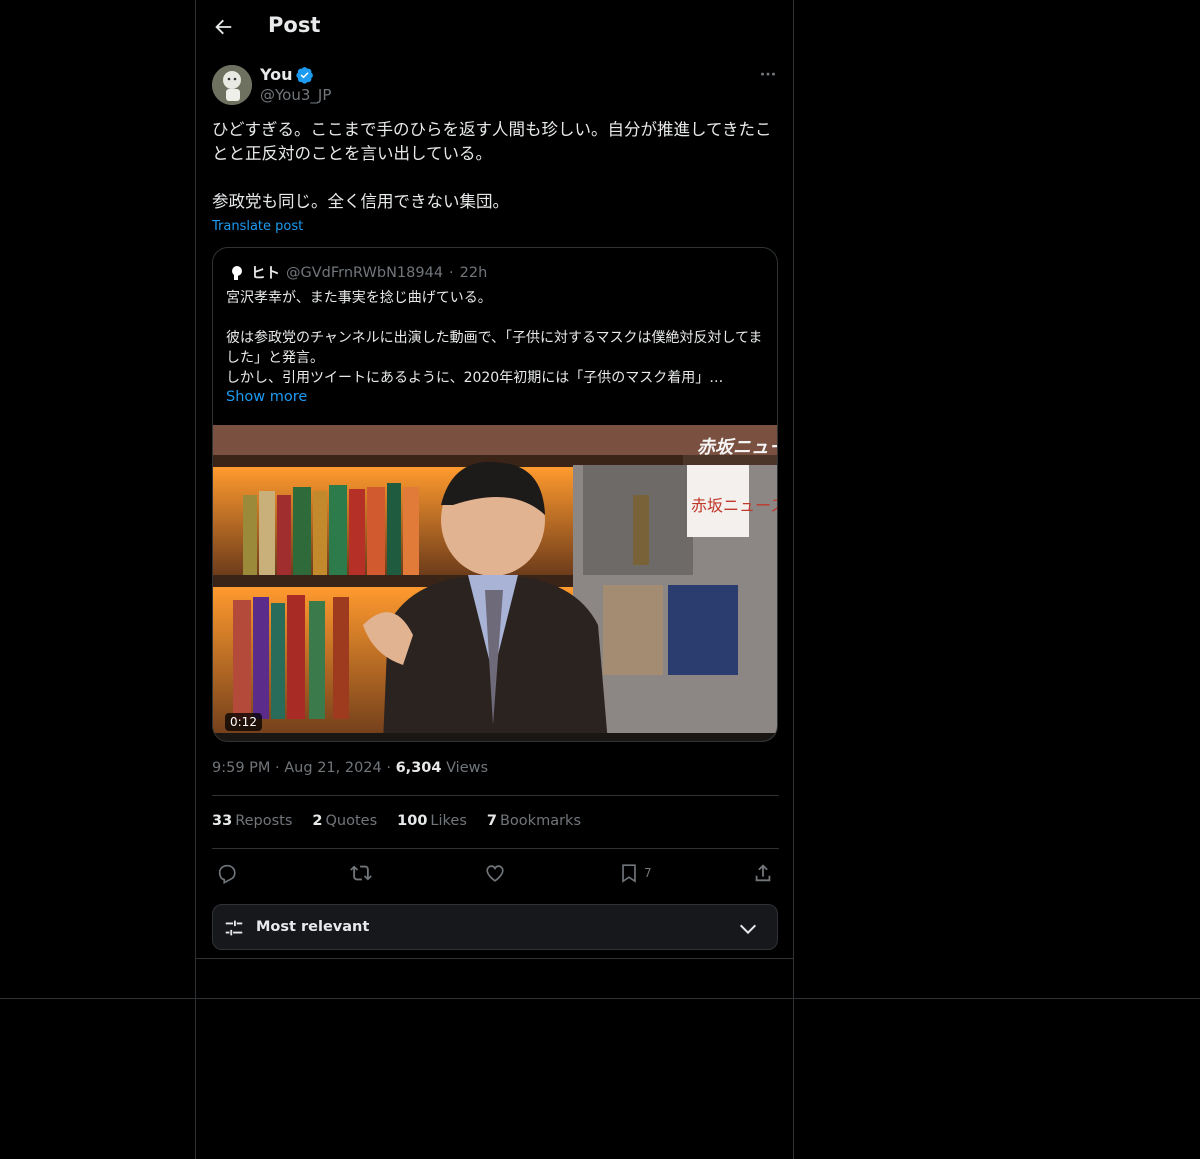 This screenshot has height=1159, width=1200. Describe the element at coordinates (294, 25) in the screenshot. I see `page-title: Post` at that location.